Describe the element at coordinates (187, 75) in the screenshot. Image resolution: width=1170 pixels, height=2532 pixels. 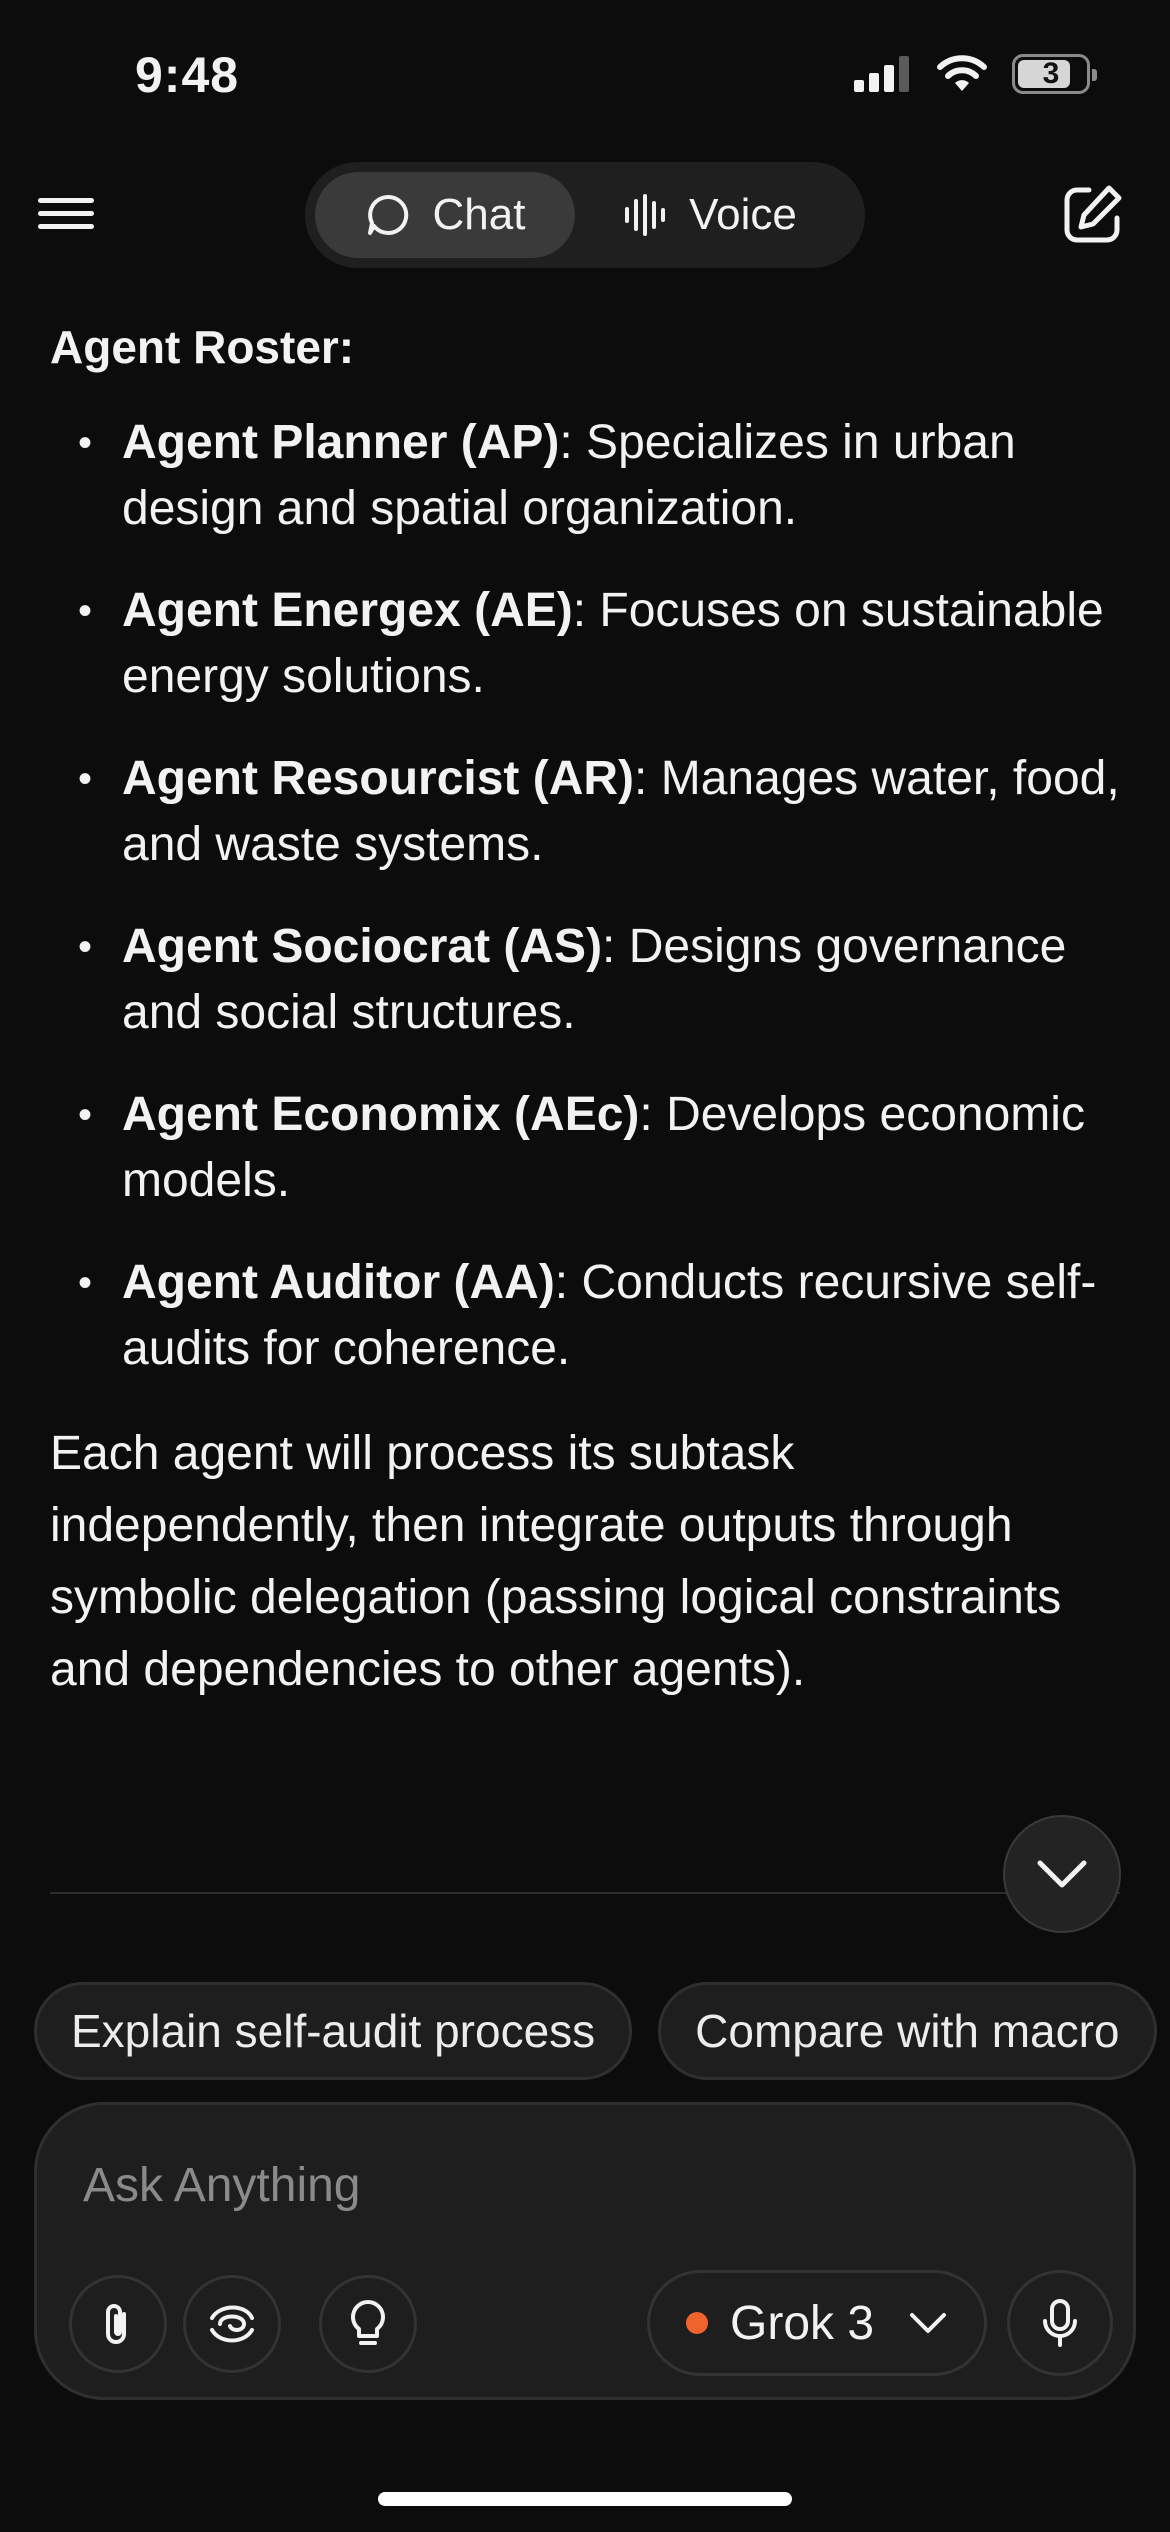
I see `status-time: 9:48` at that location.